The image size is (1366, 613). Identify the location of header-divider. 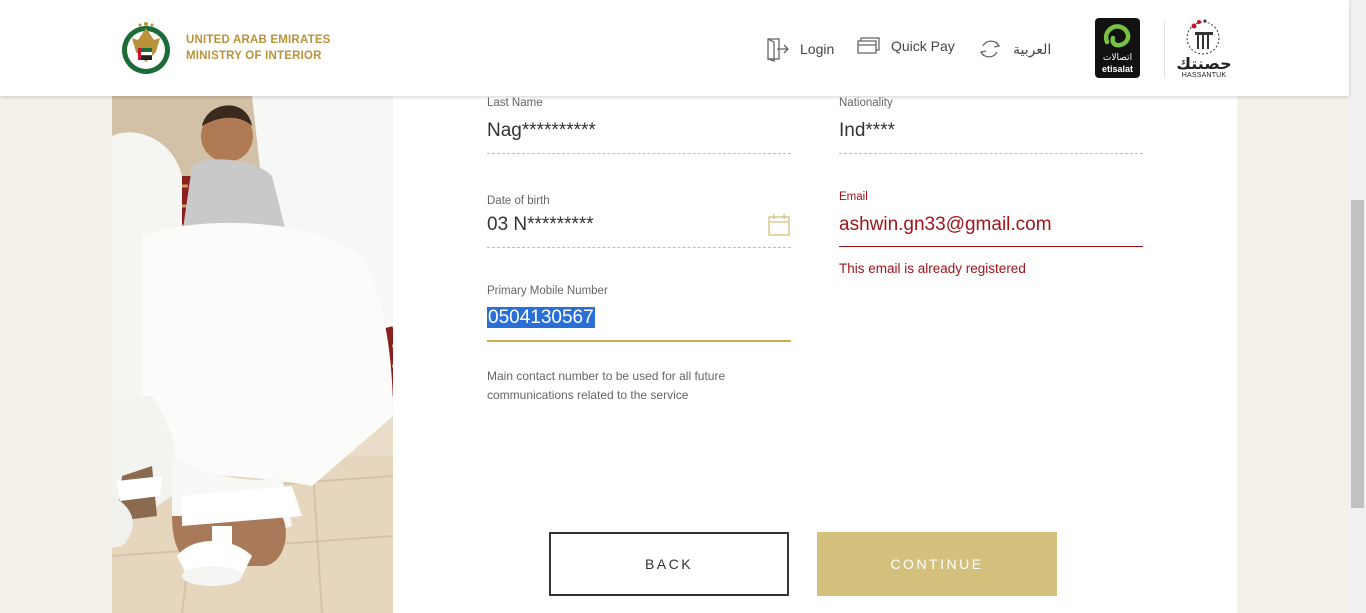
(1164, 49).